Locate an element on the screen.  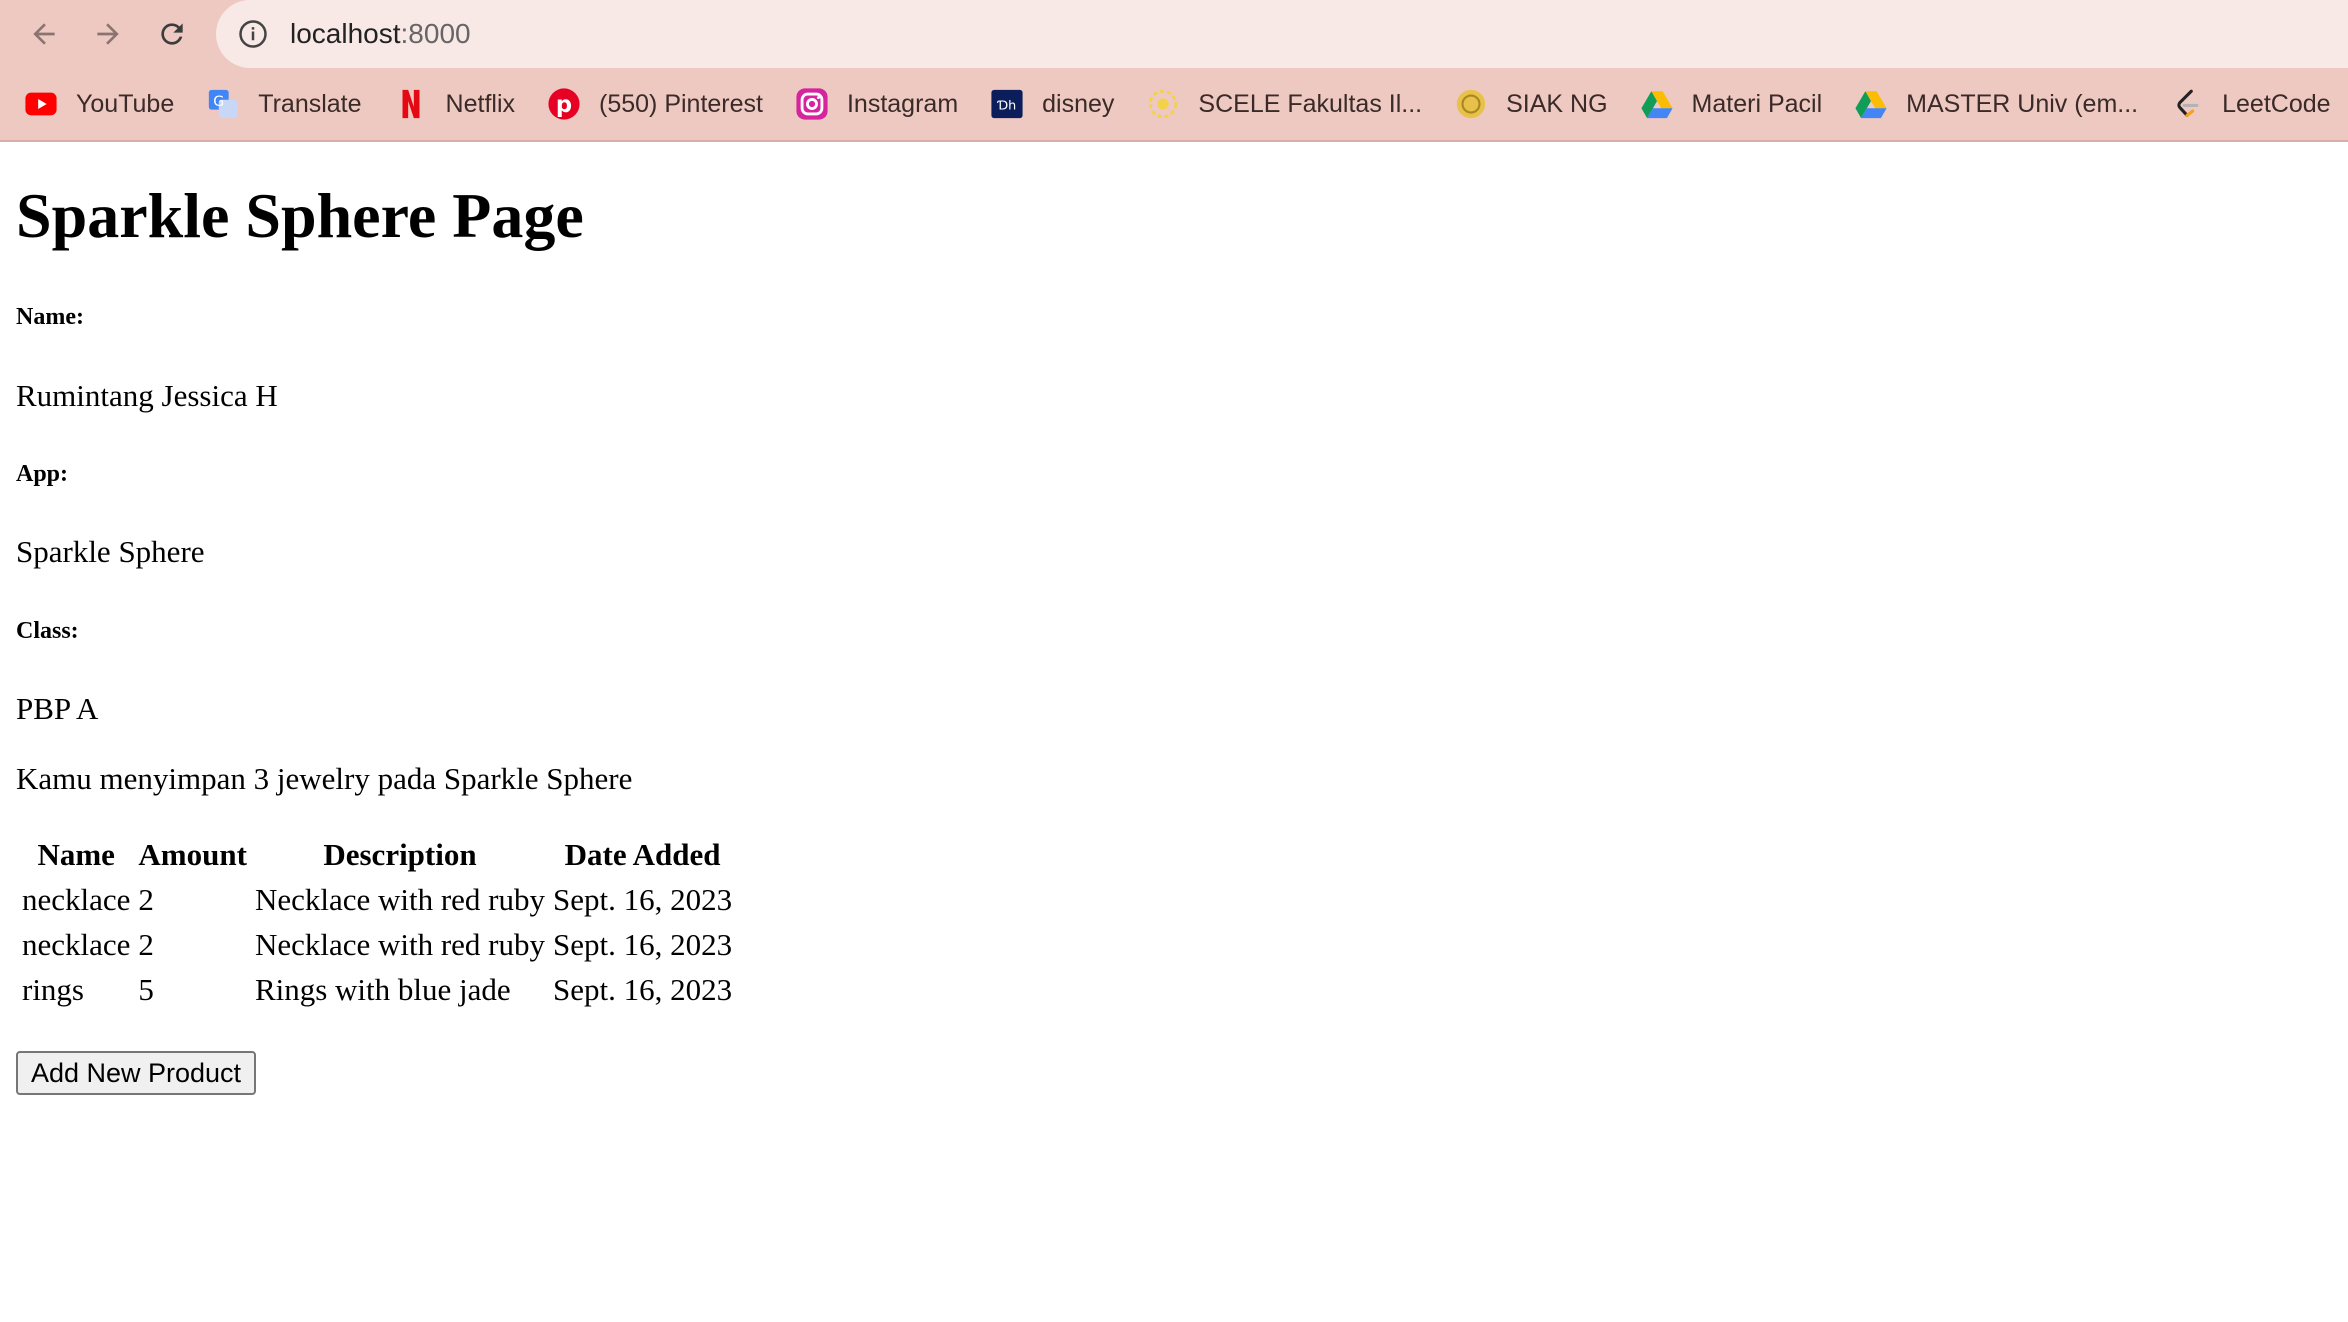
name-label: Name: is located at coordinates (50, 317).